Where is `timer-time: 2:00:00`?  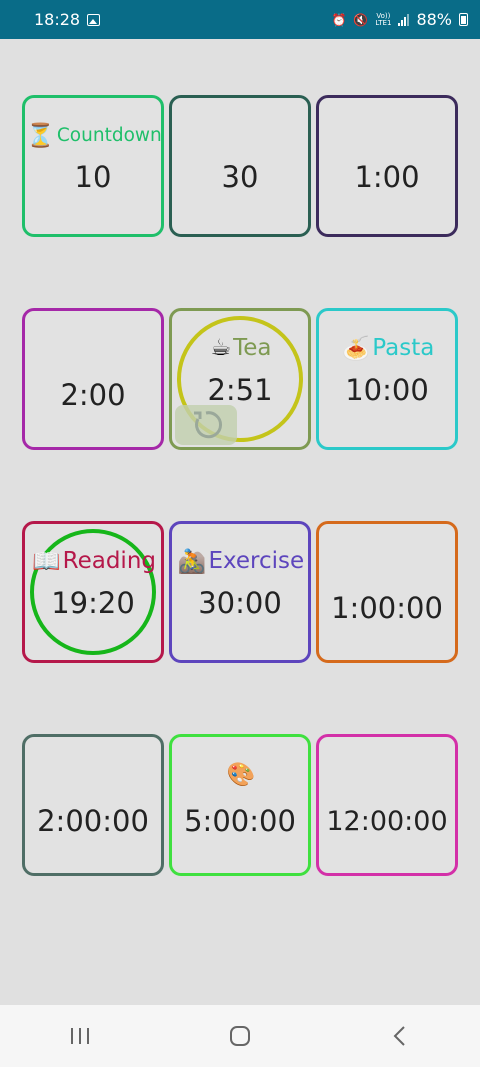
timer-time: 2:00:00 is located at coordinates (93, 821).